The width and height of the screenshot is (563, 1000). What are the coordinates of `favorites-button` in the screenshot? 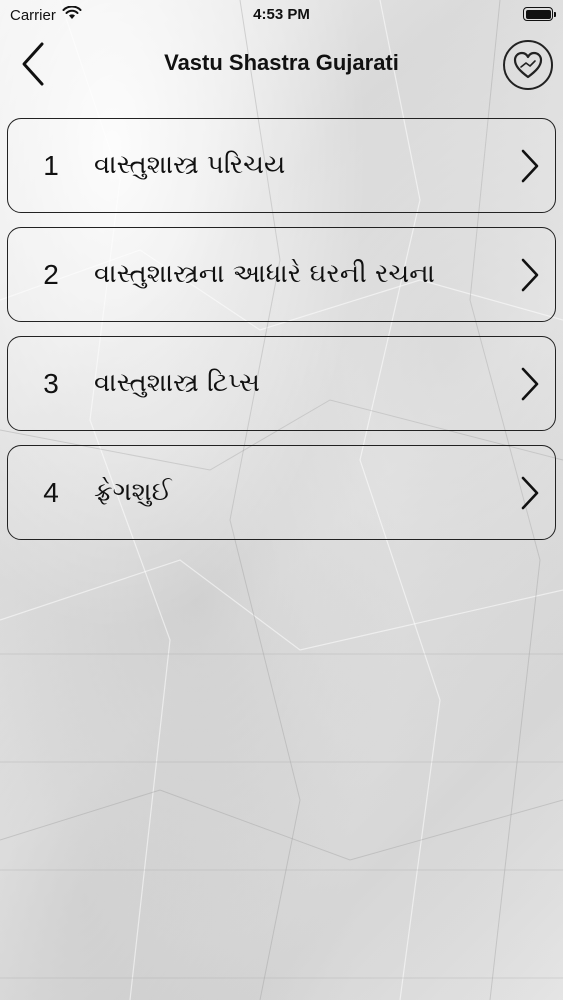 It's located at (528, 65).